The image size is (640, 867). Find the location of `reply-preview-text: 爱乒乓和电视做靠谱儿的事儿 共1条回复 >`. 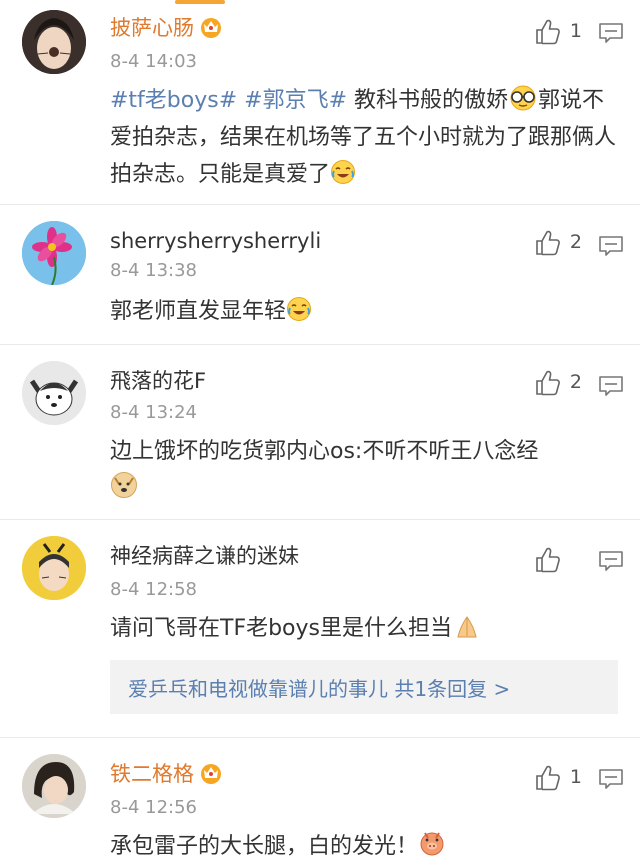

reply-preview-text: 爱乒乓和电视做靠谱儿的事儿 共1条回复 > is located at coordinates (319, 687).